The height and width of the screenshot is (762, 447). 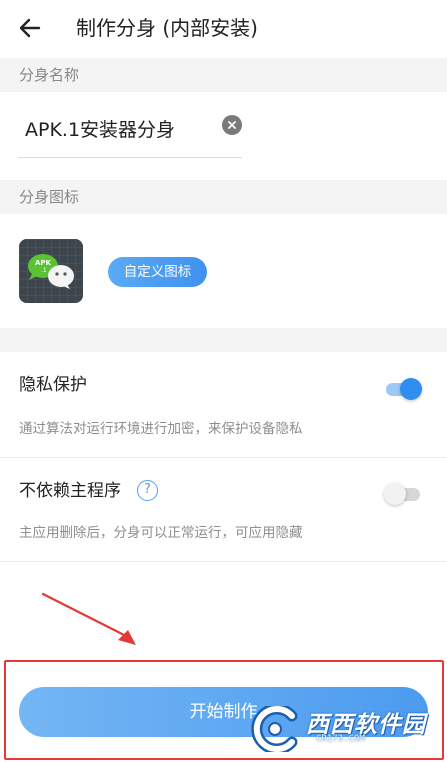 I want to click on back-button, so click(x=30, y=28).